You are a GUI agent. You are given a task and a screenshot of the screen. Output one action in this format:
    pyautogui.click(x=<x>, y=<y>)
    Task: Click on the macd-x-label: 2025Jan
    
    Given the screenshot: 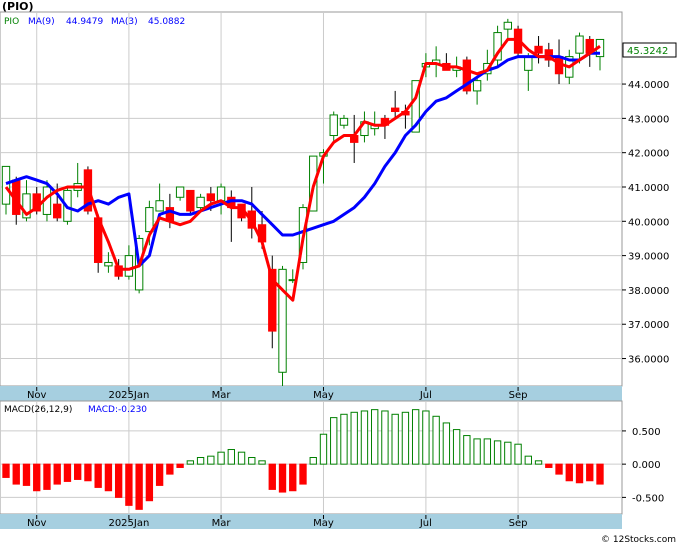 What is the action you would take?
    pyautogui.click(x=128, y=523)
    